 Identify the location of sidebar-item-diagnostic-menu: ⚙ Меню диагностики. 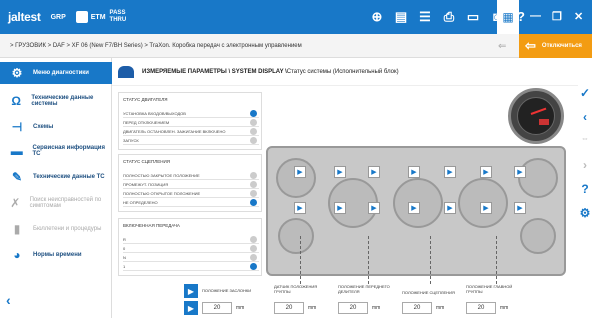
(56, 73).